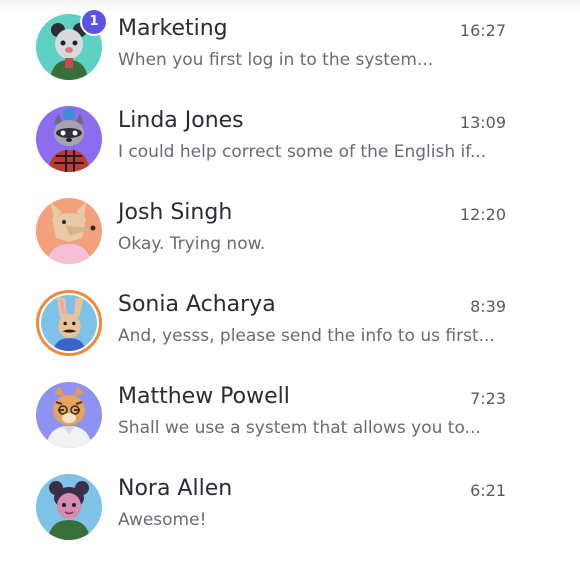  What do you see at coordinates (488, 306) in the screenshot?
I see `chat-time: 8:39` at bounding box center [488, 306].